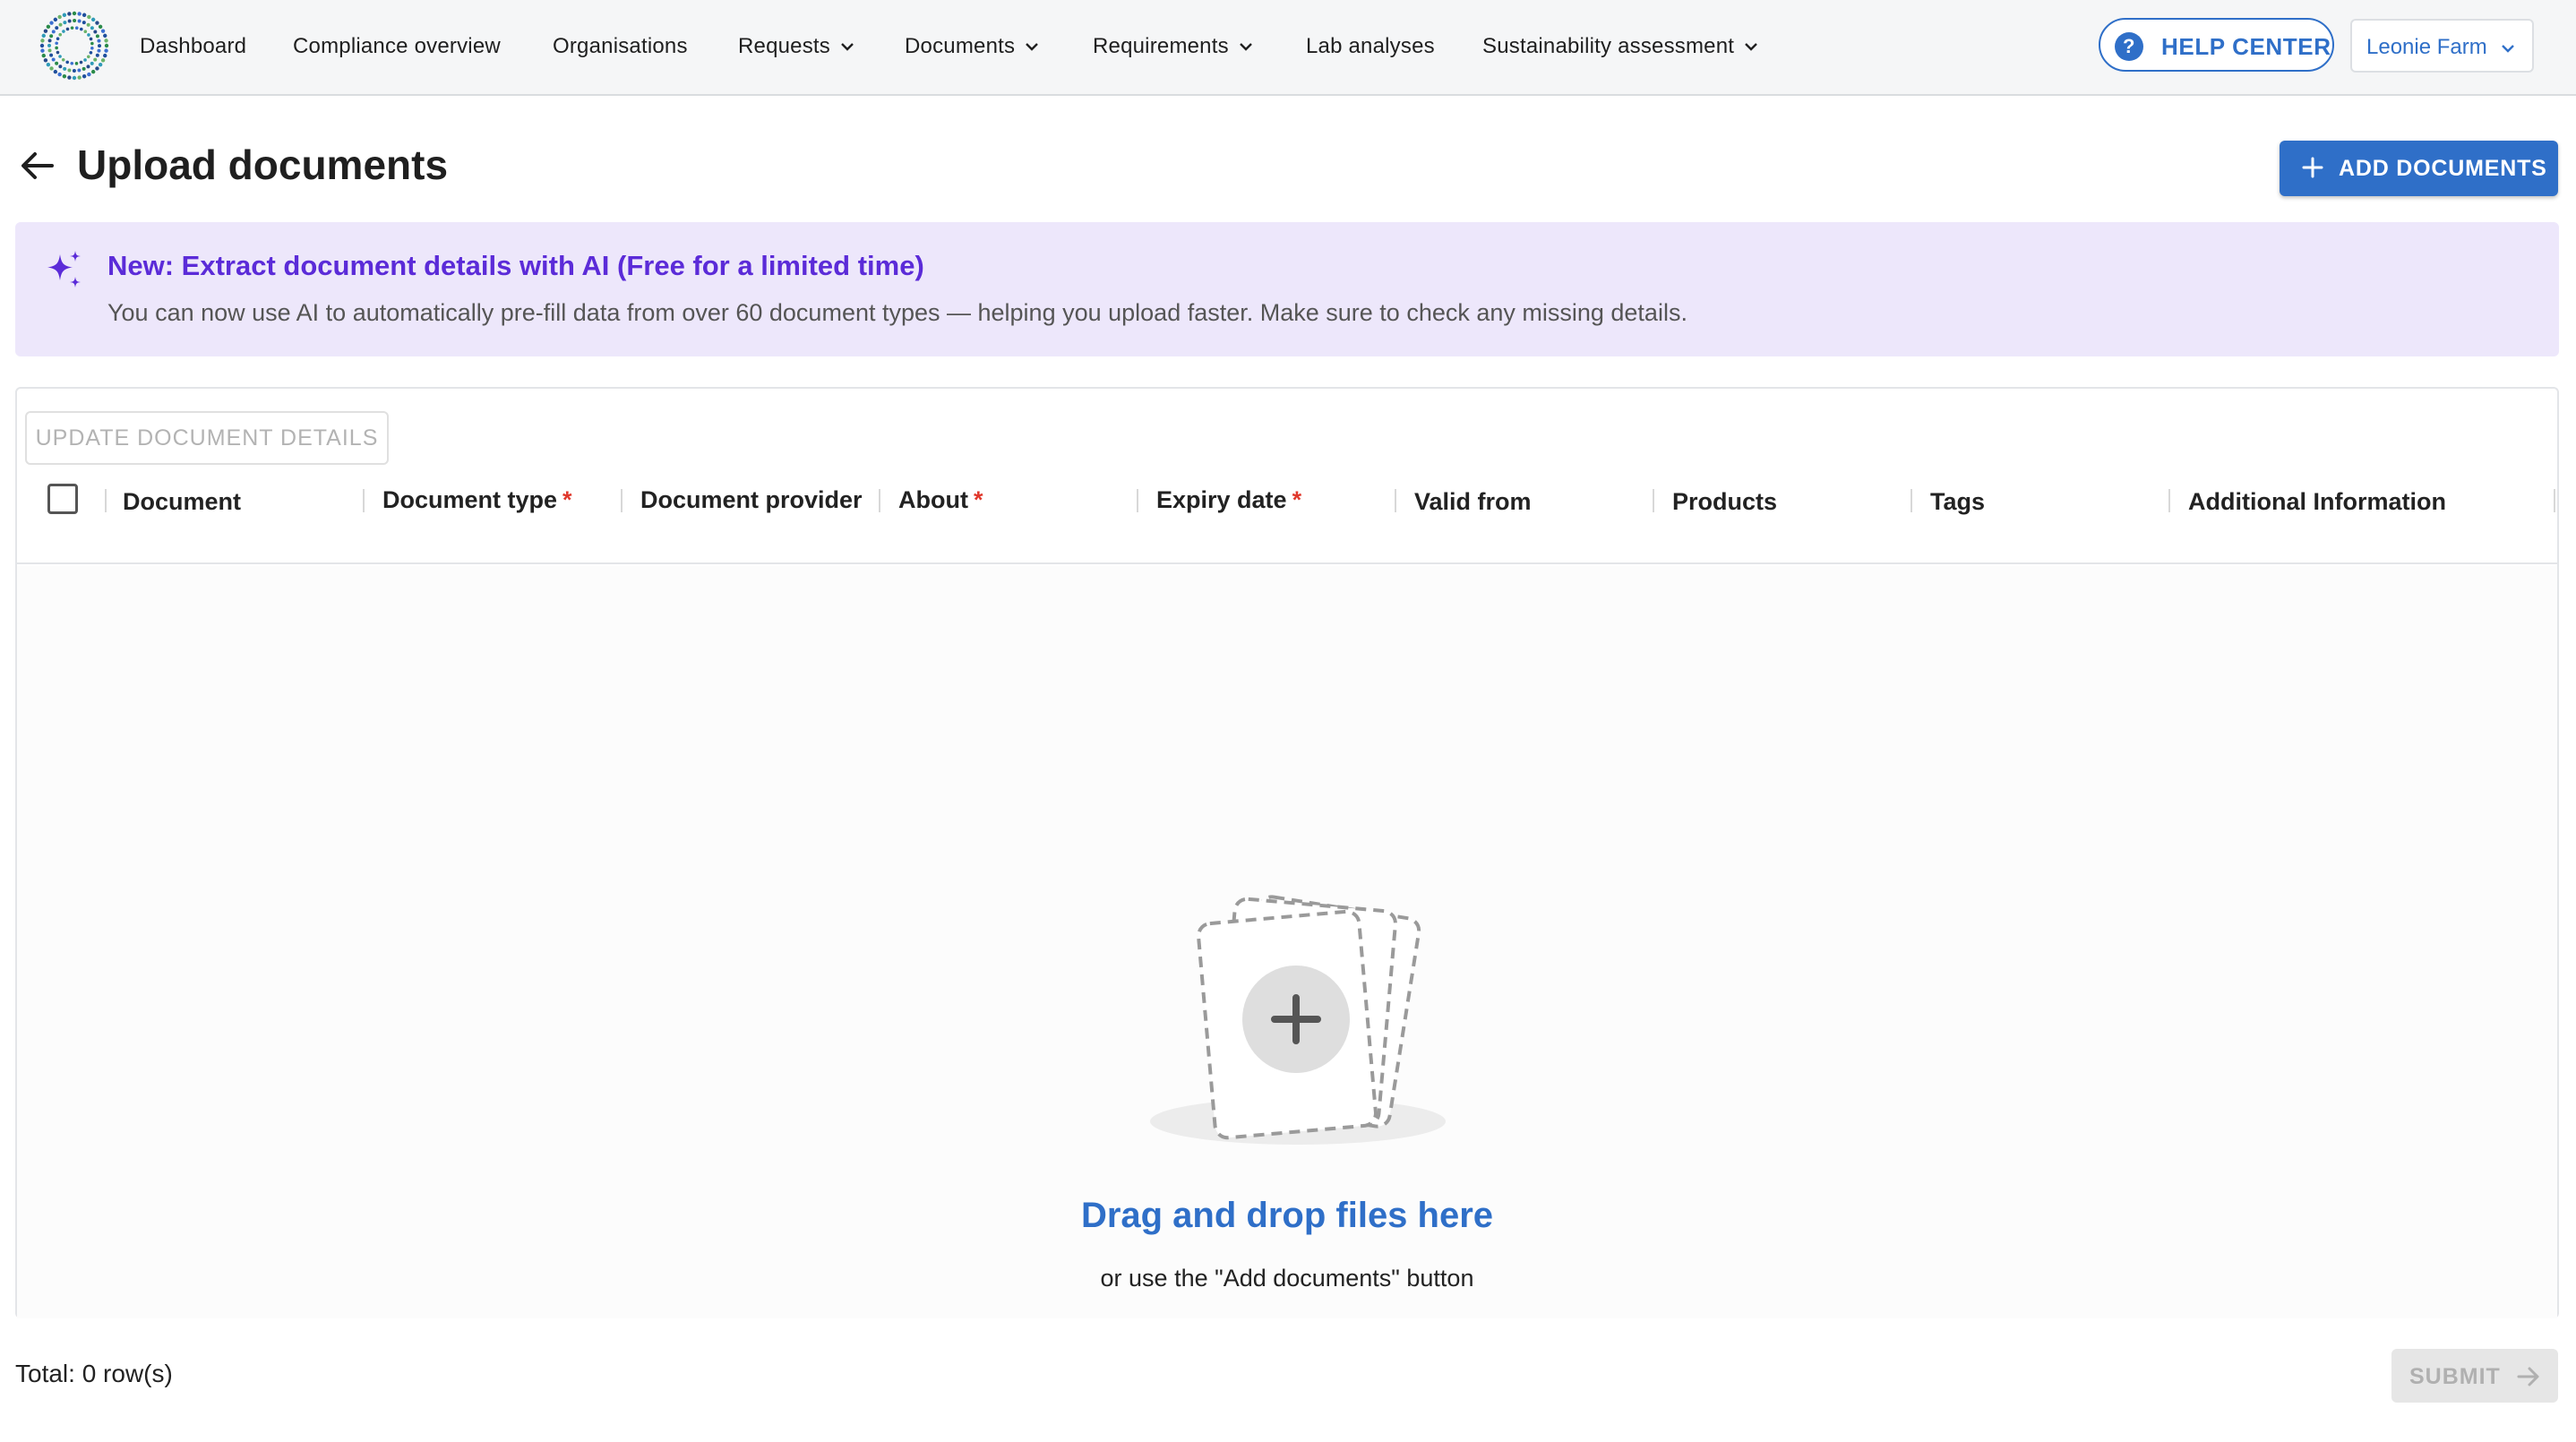  I want to click on add-documents-button: ADD DOCUMENTS, so click(2419, 168).